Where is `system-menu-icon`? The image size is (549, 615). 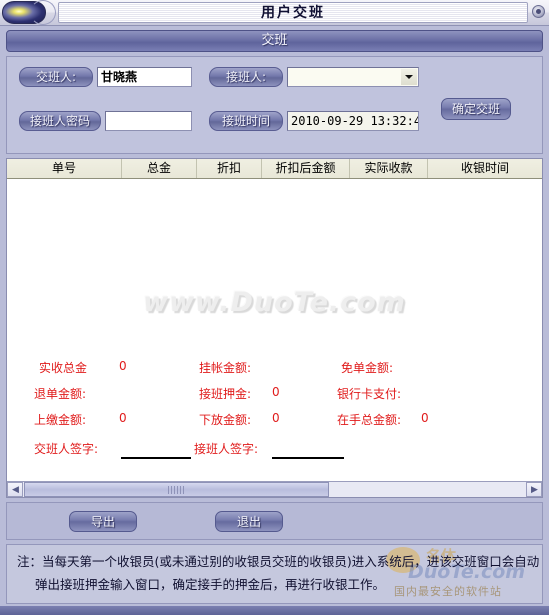 system-menu-icon is located at coordinates (538, 11).